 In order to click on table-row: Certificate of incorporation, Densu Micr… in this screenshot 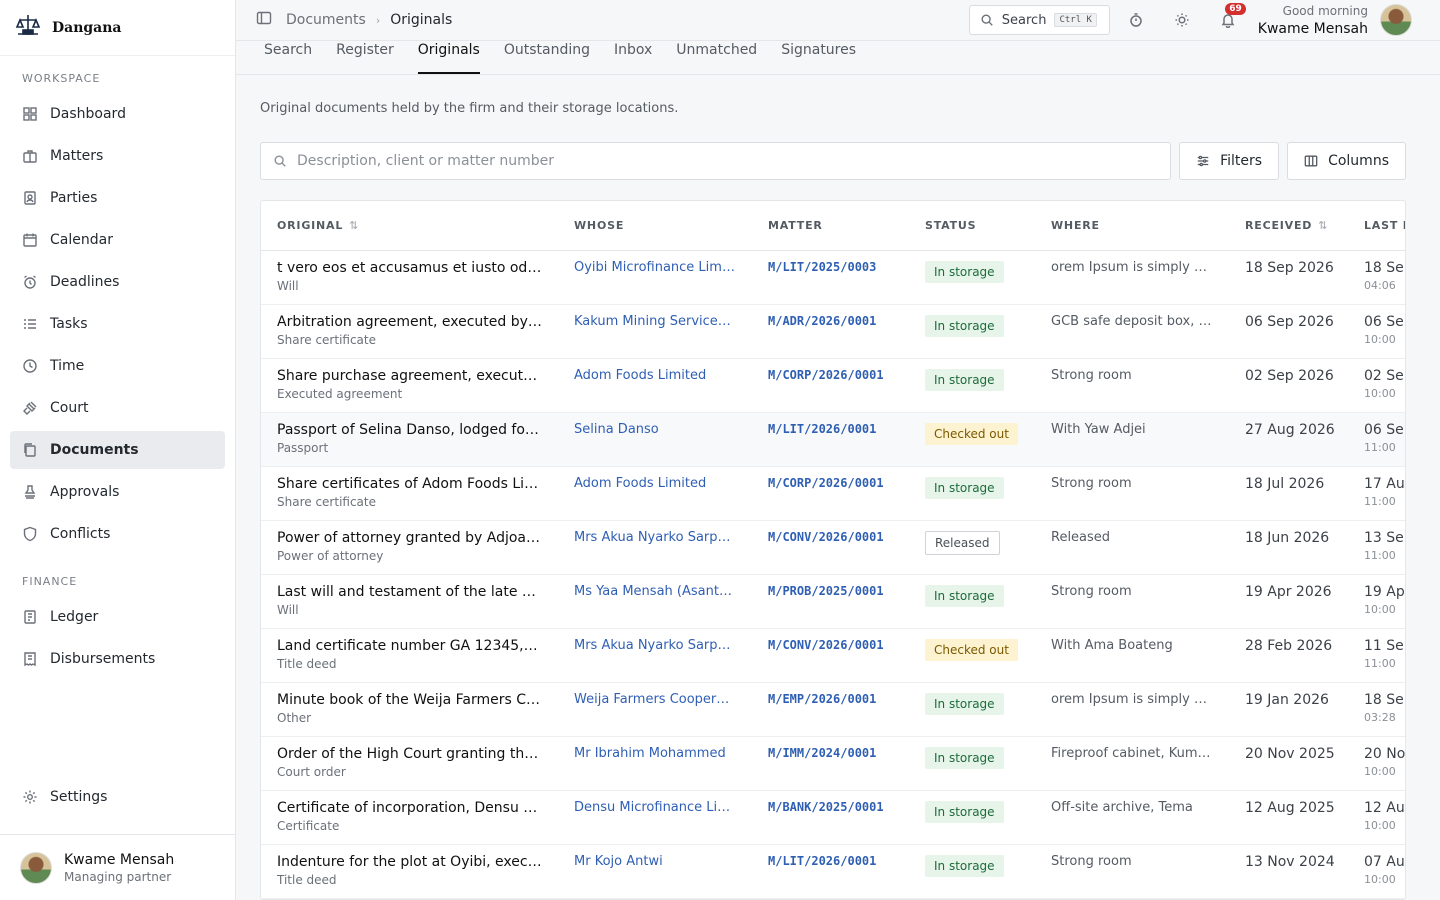, I will do `click(833, 817)`.